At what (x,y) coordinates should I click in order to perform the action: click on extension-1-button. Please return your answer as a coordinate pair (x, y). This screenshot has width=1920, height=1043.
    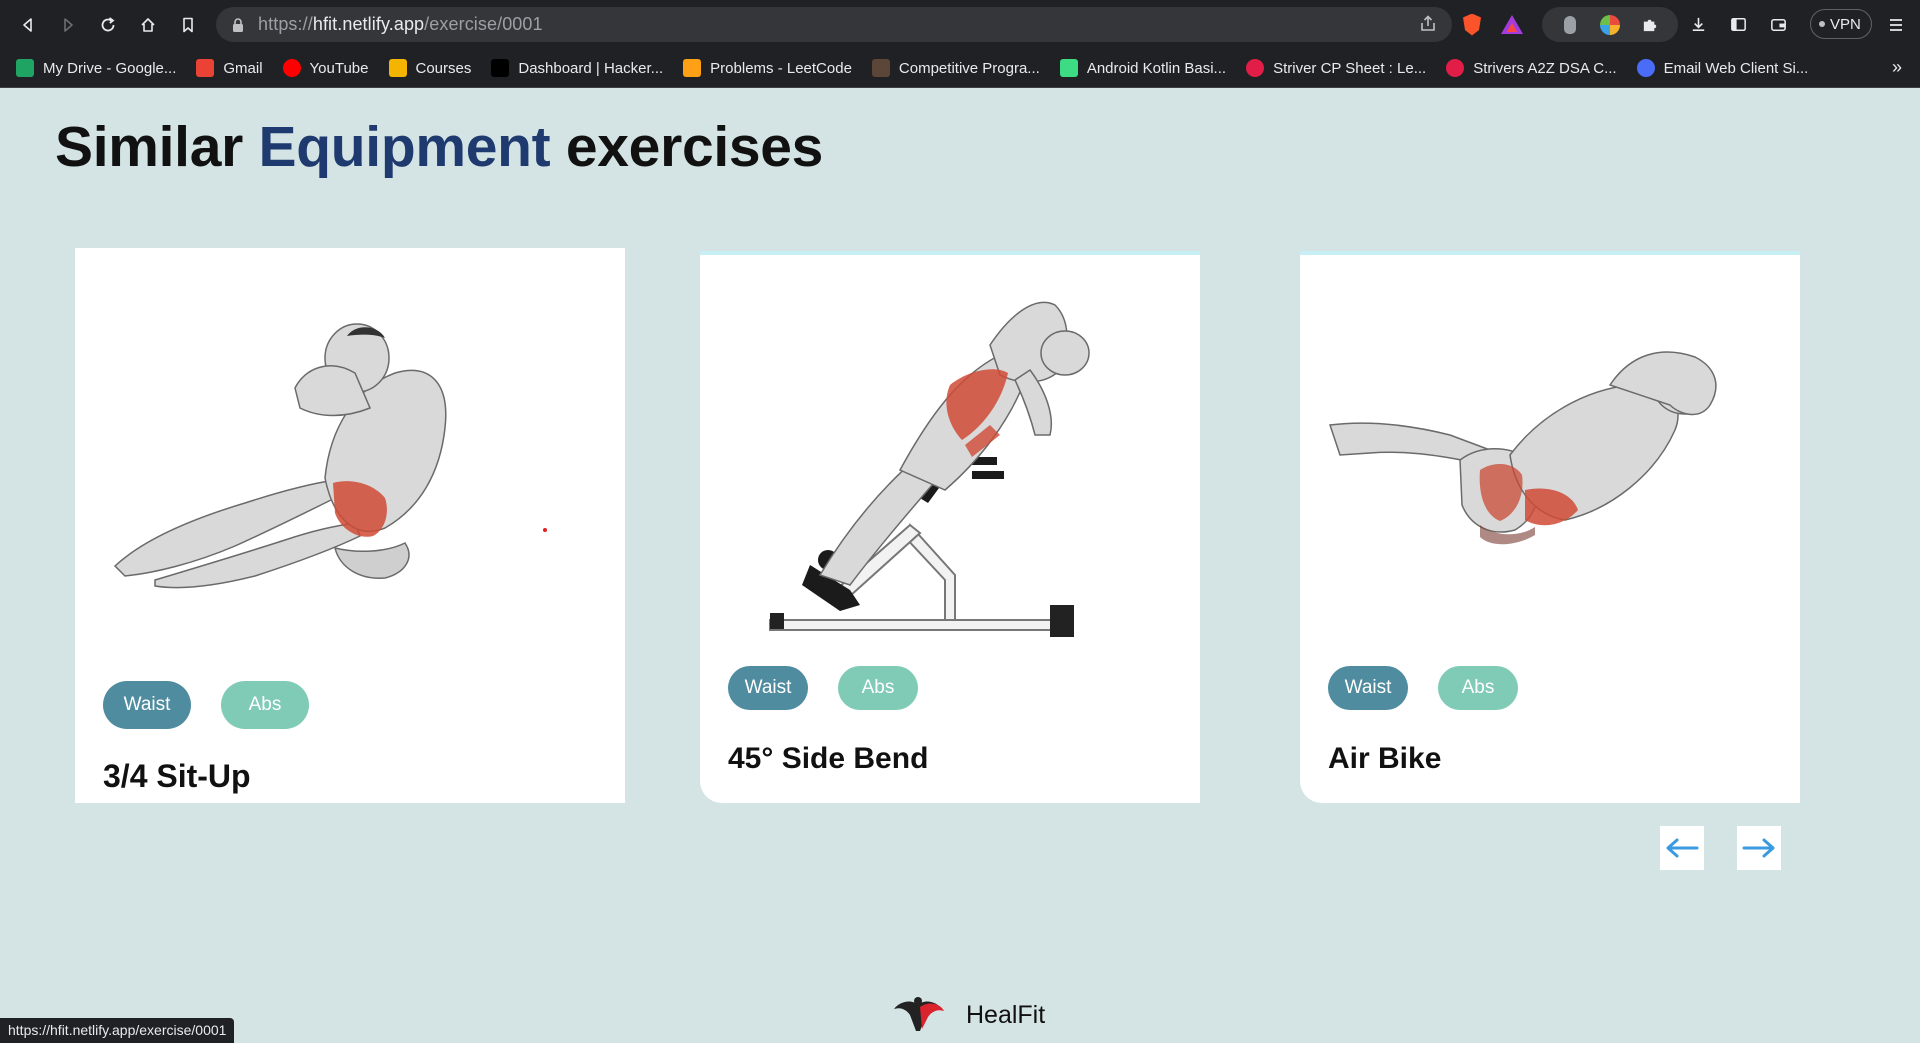
    Looking at the image, I should click on (1570, 24).